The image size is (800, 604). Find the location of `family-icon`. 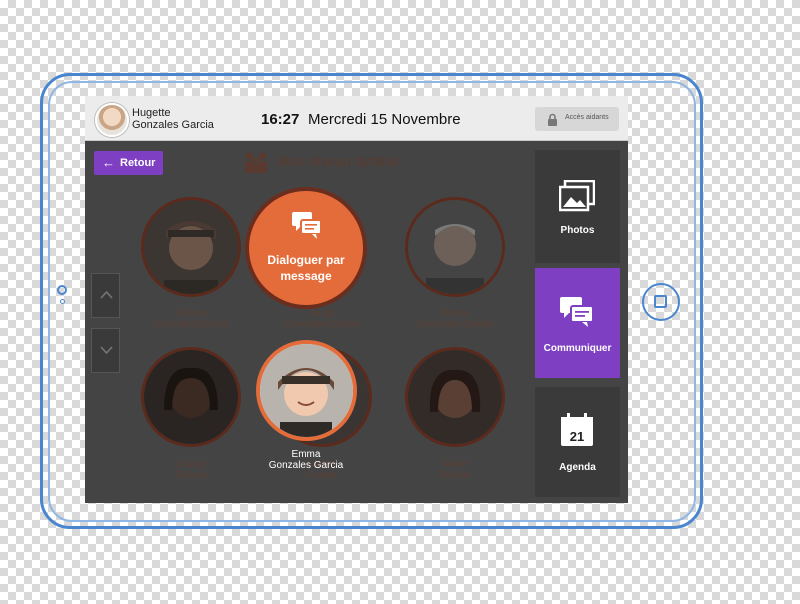

family-icon is located at coordinates (256, 162).